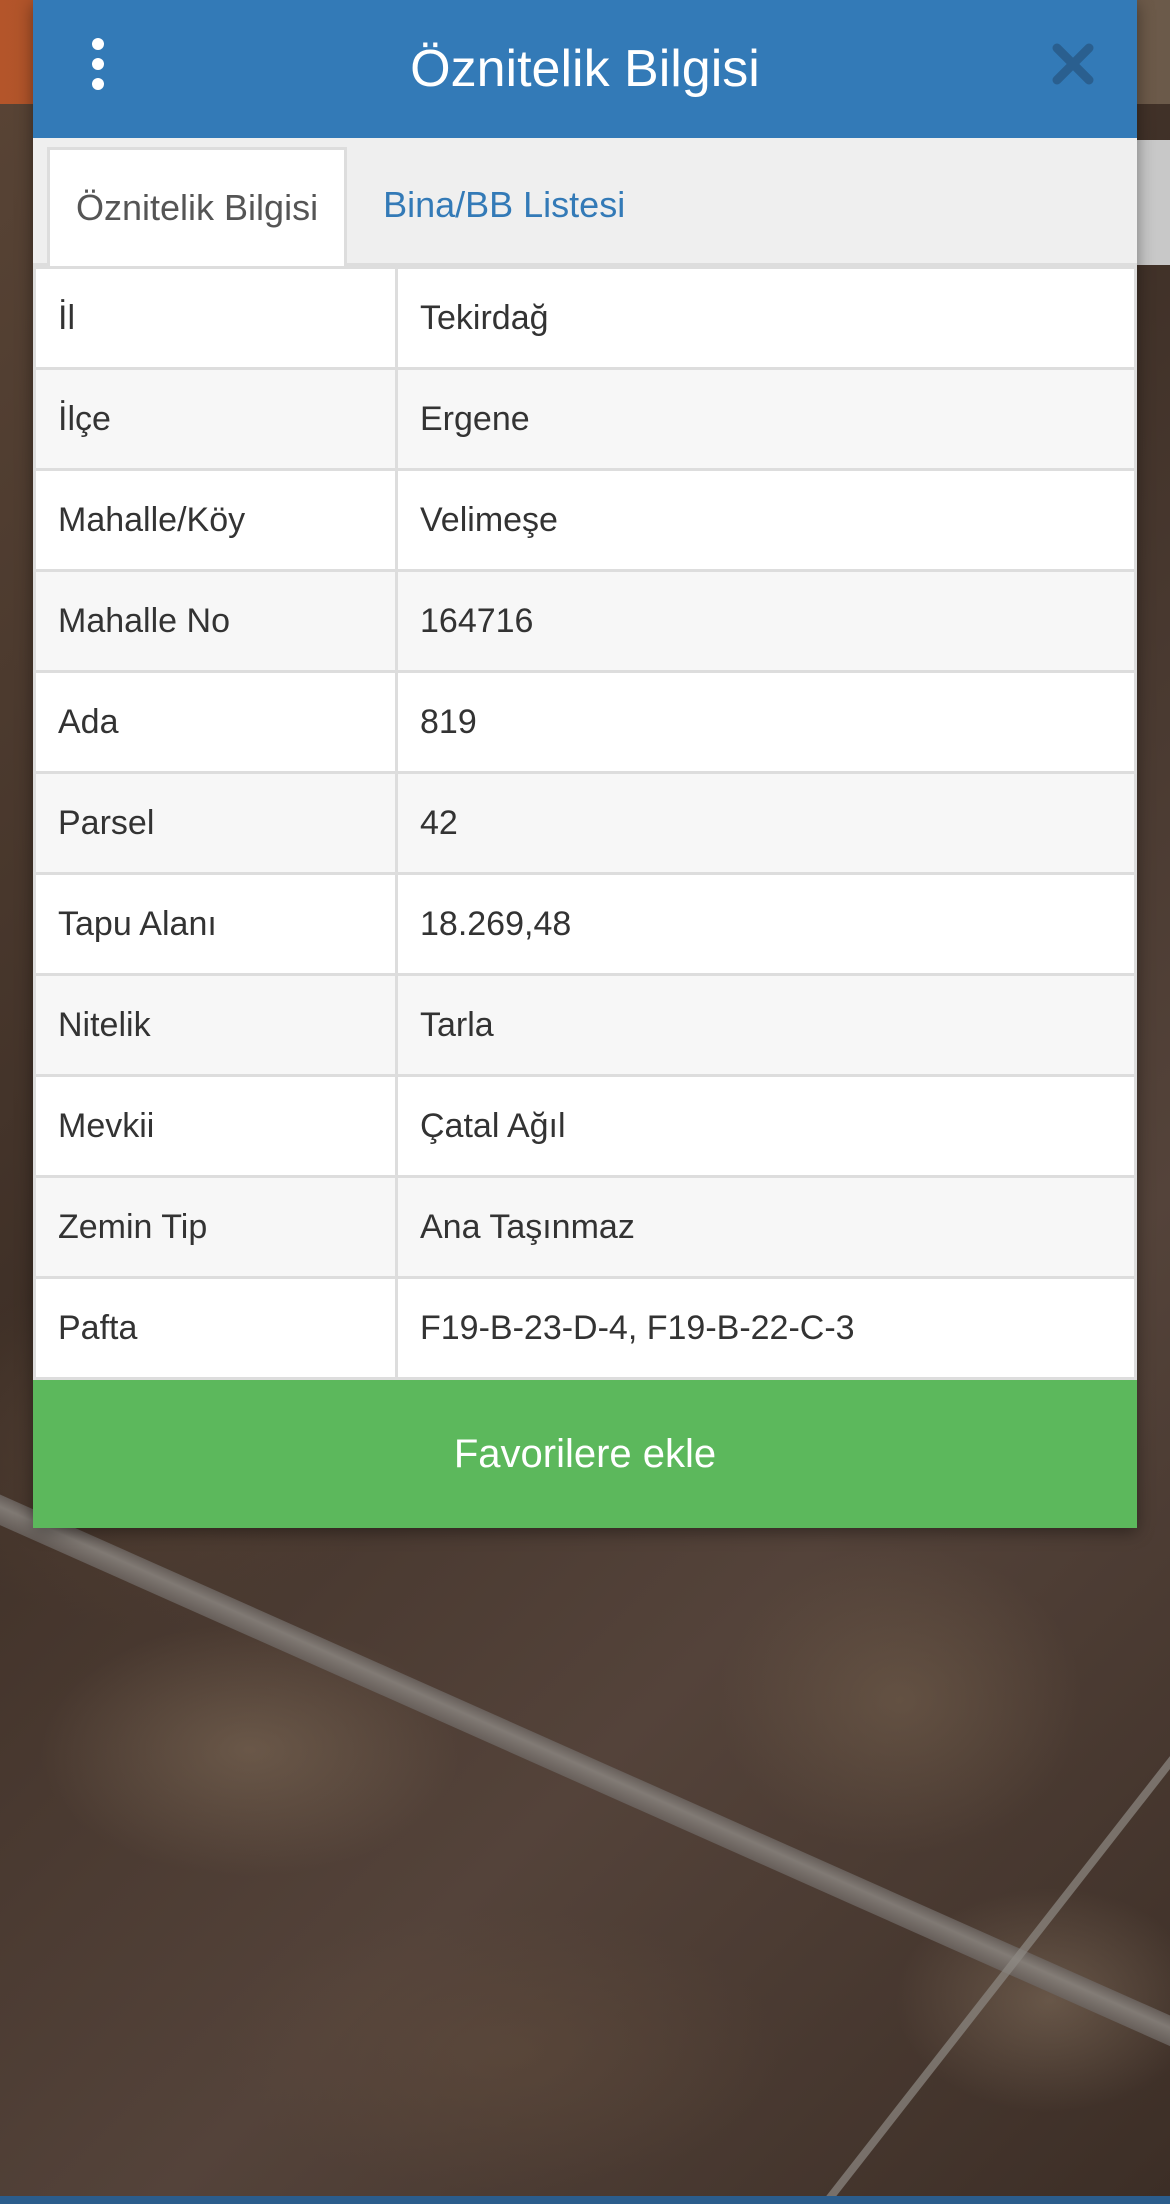 This screenshot has width=1170, height=2204. What do you see at coordinates (197, 206) in the screenshot?
I see `tab-attribute-info: Öznitelik Bilgisi` at bounding box center [197, 206].